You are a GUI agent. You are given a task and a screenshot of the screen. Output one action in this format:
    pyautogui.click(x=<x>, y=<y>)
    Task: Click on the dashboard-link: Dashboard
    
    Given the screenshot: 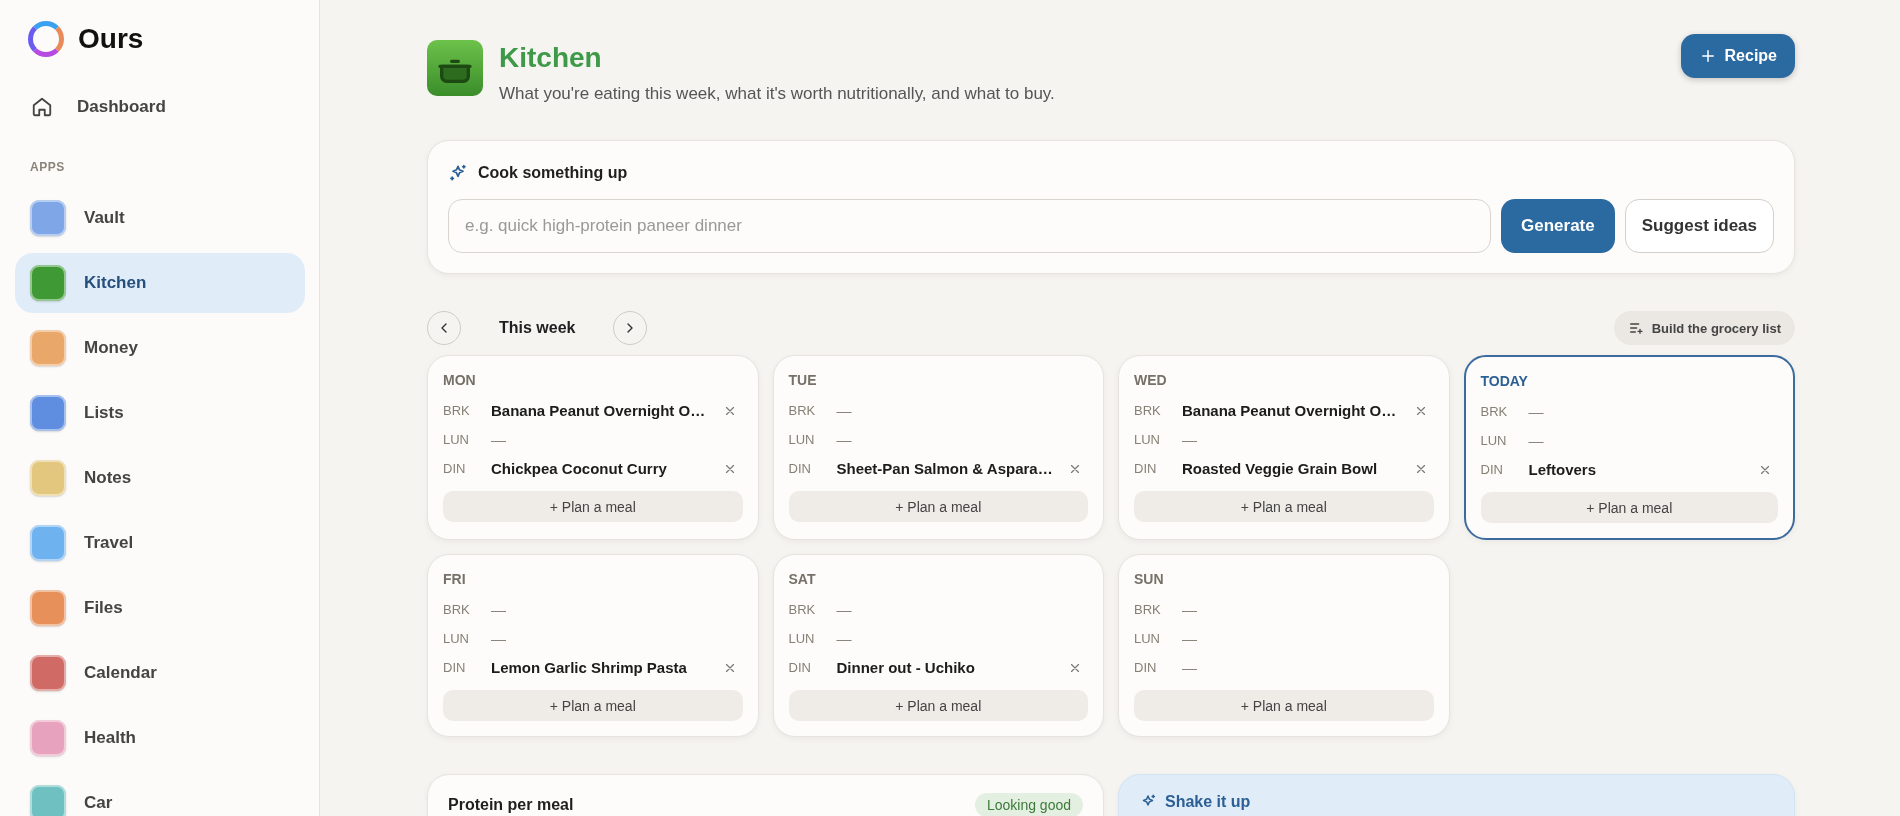 What is the action you would take?
    pyautogui.click(x=160, y=107)
    